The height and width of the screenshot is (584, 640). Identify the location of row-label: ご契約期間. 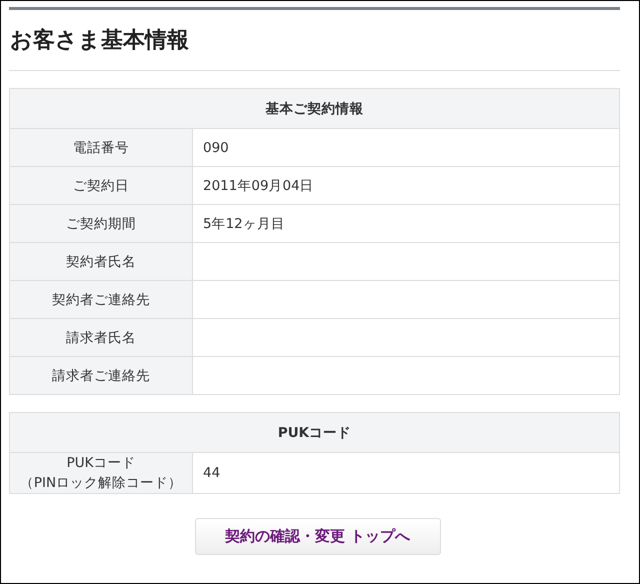
(101, 223).